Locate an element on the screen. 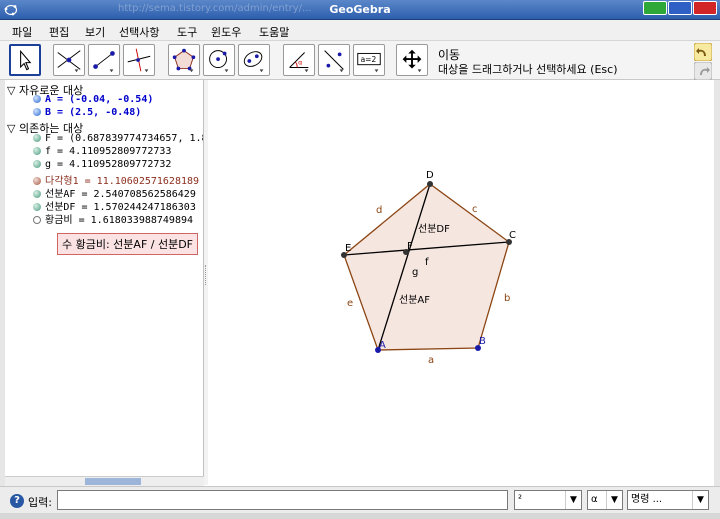 This screenshot has width=720, height=519. symbol-superscript-combo: ² ▼ is located at coordinates (548, 500).